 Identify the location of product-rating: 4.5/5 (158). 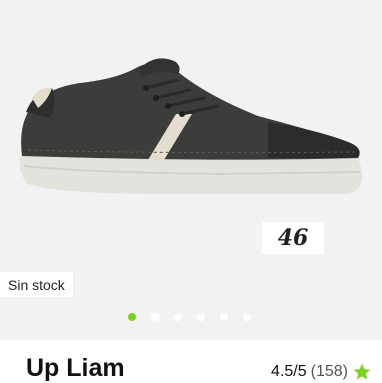
(321, 372).